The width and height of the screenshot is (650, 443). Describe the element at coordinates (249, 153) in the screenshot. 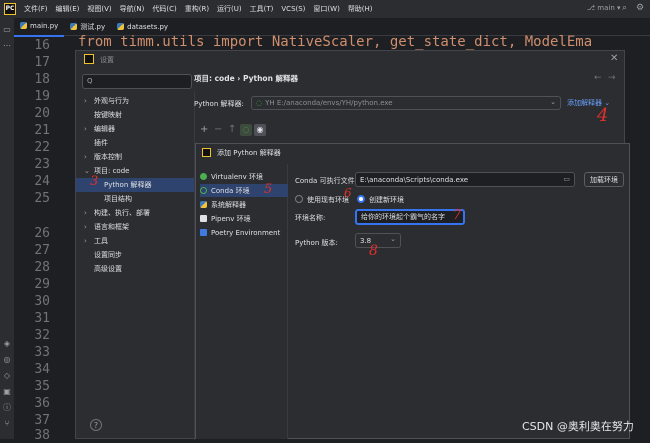

I see `dialog-title: 添加 Python 解释器` at that location.